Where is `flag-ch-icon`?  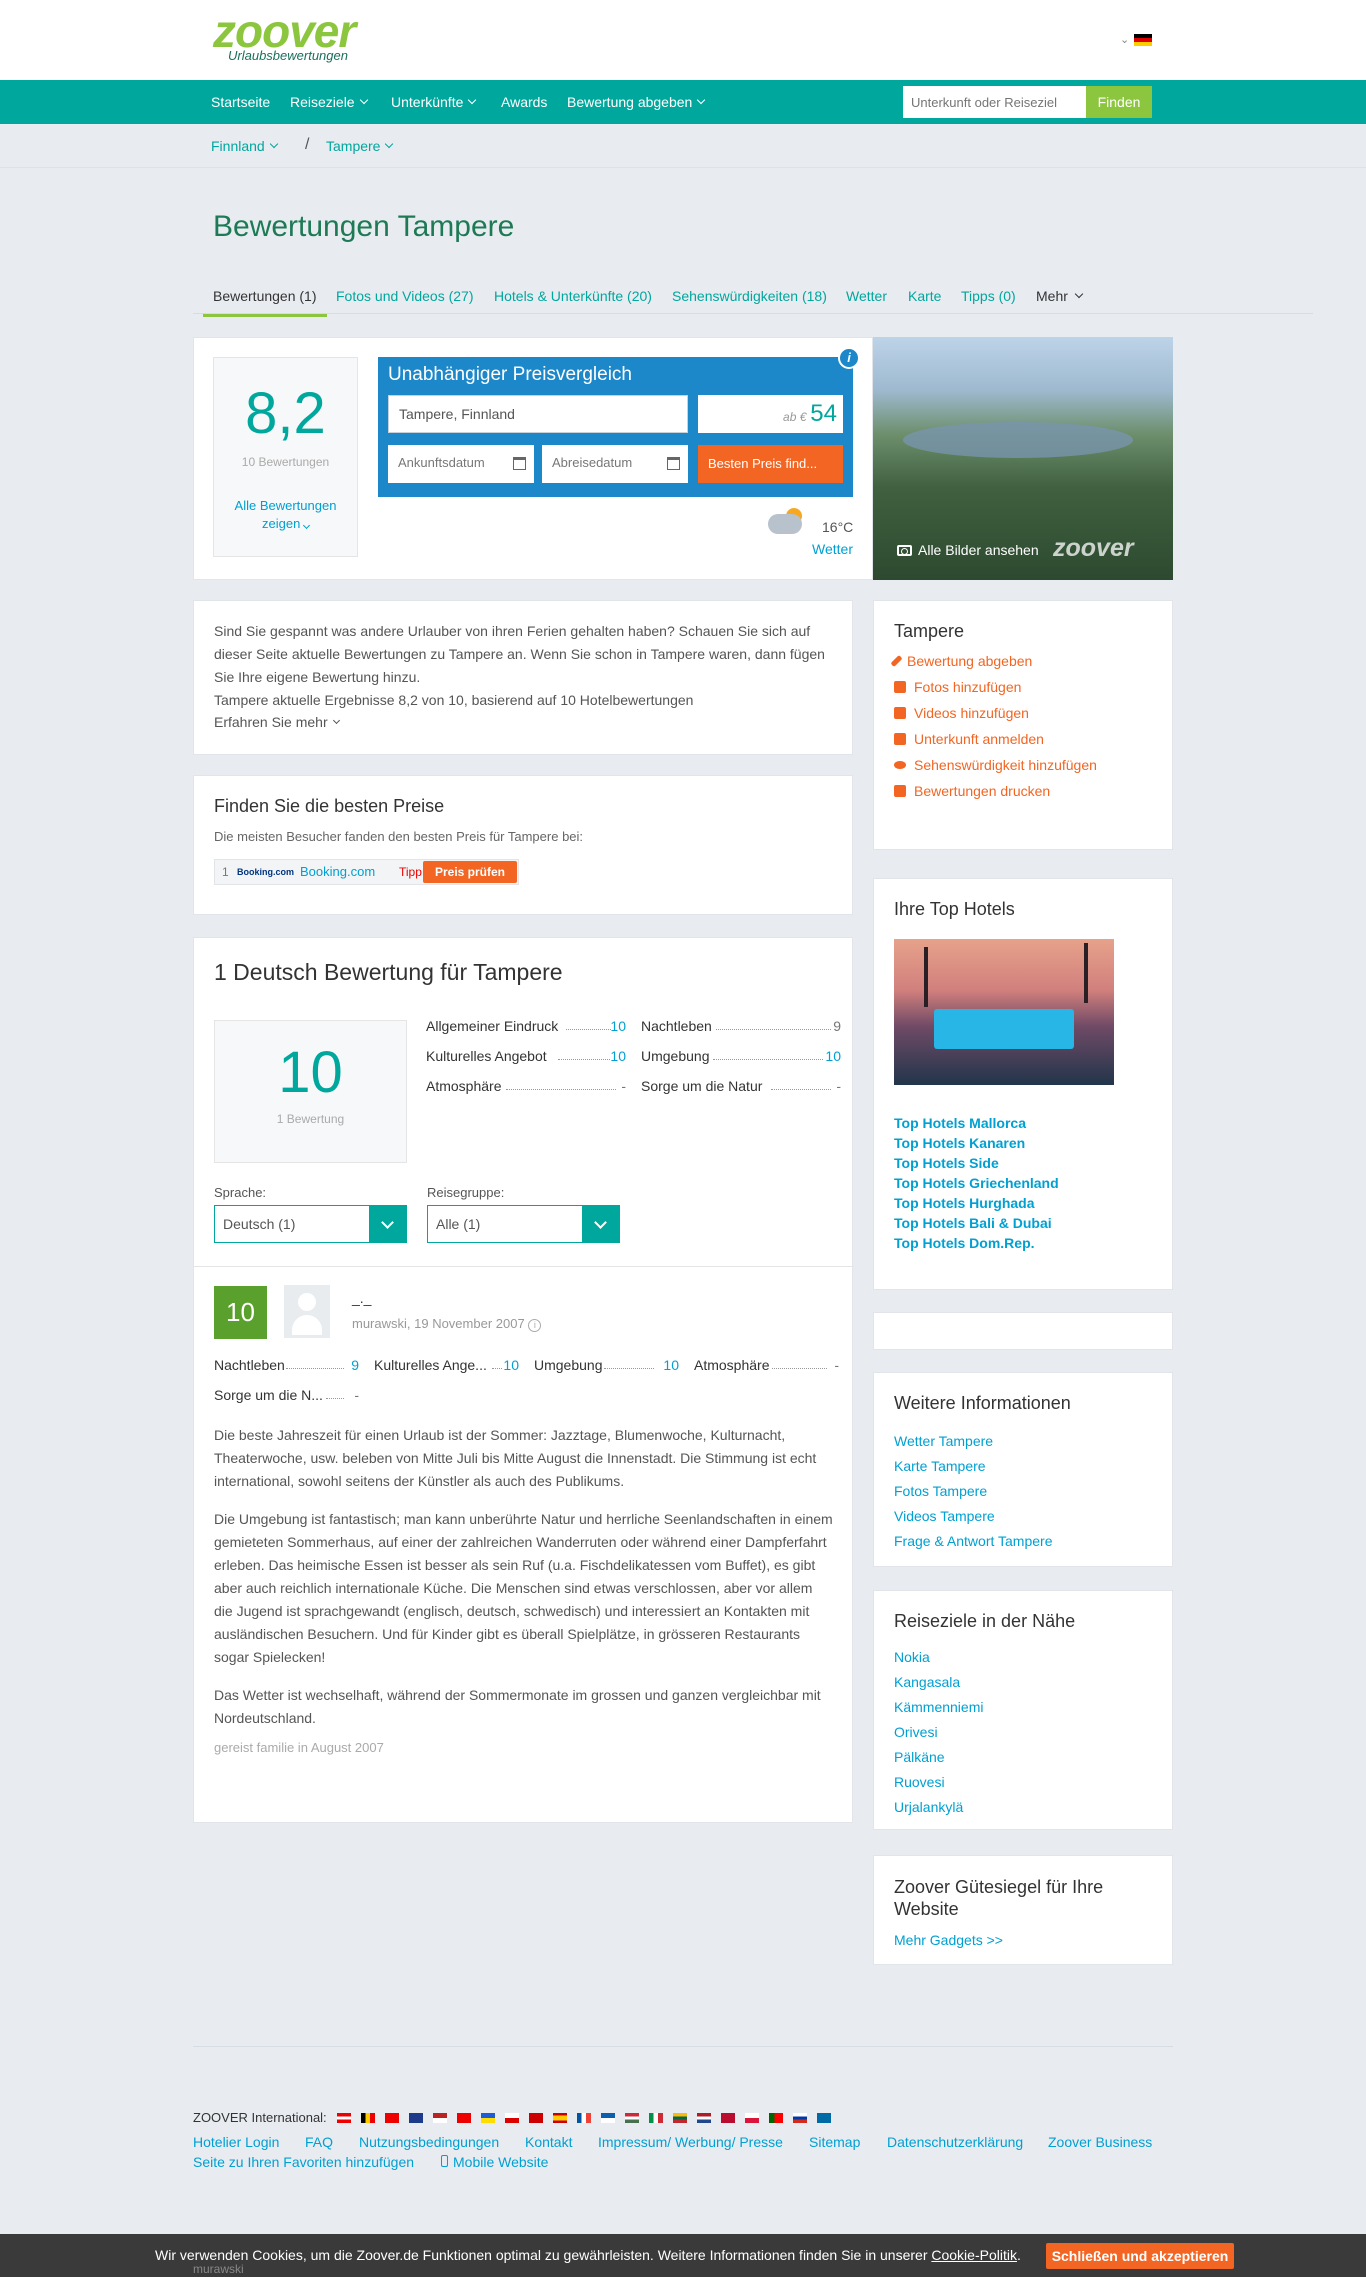
flag-ch-icon is located at coordinates (391, 2117).